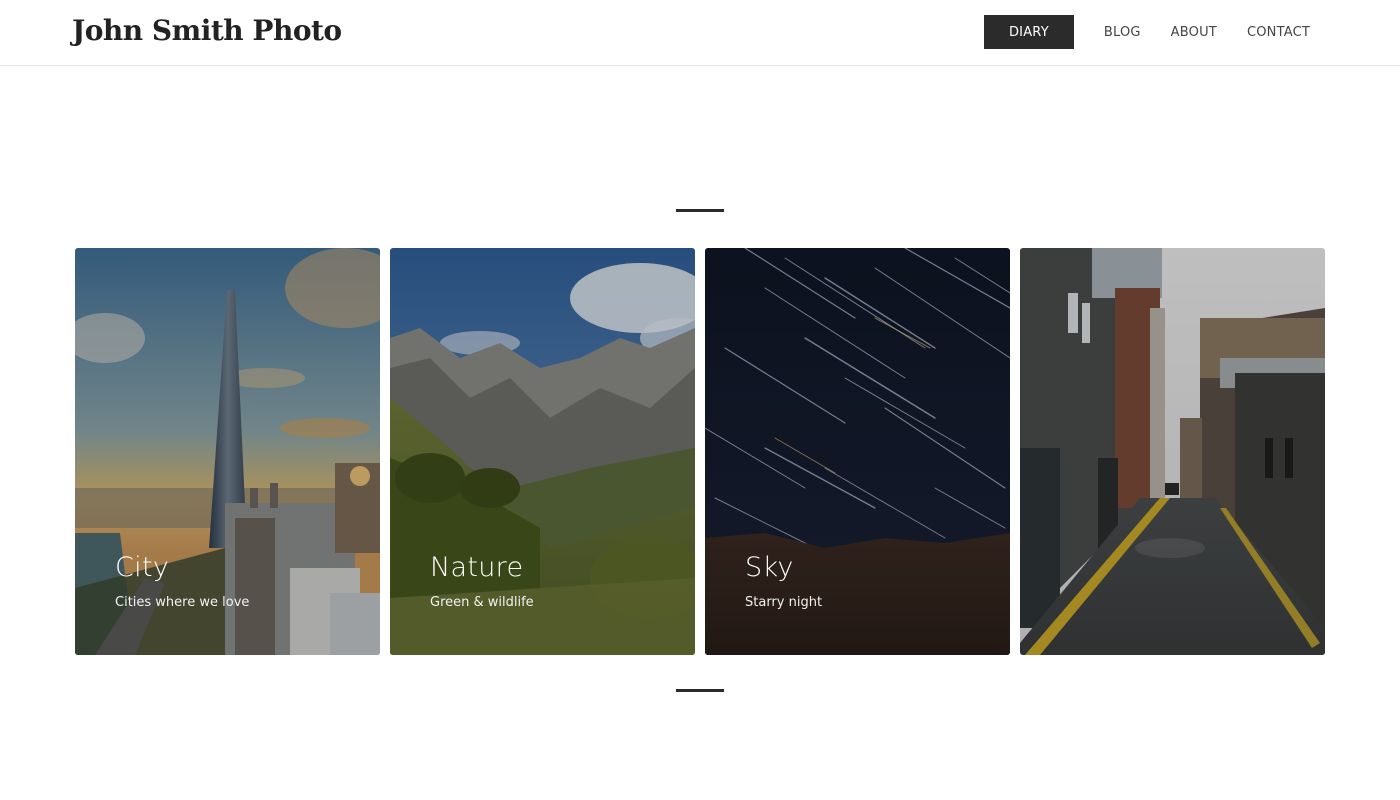  Describe the element at coordinates (482, 602) in the screenshot. I see `card-subtitle: Green & wildlife` at that location.